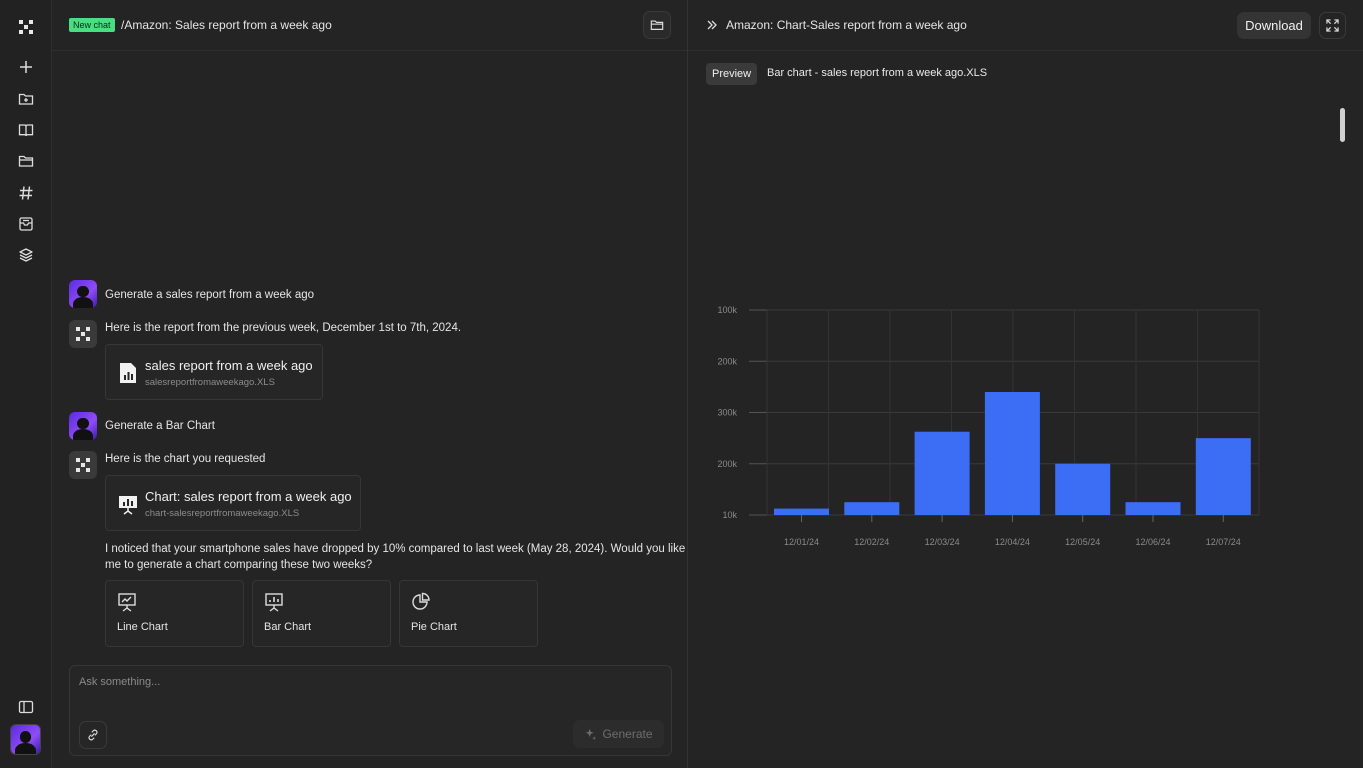 The height and width of the screenshot is (768, 1363). Describe the element at coordinates (712, 25) in the screenshot. I see `double-chevron-right-icon` at that location.